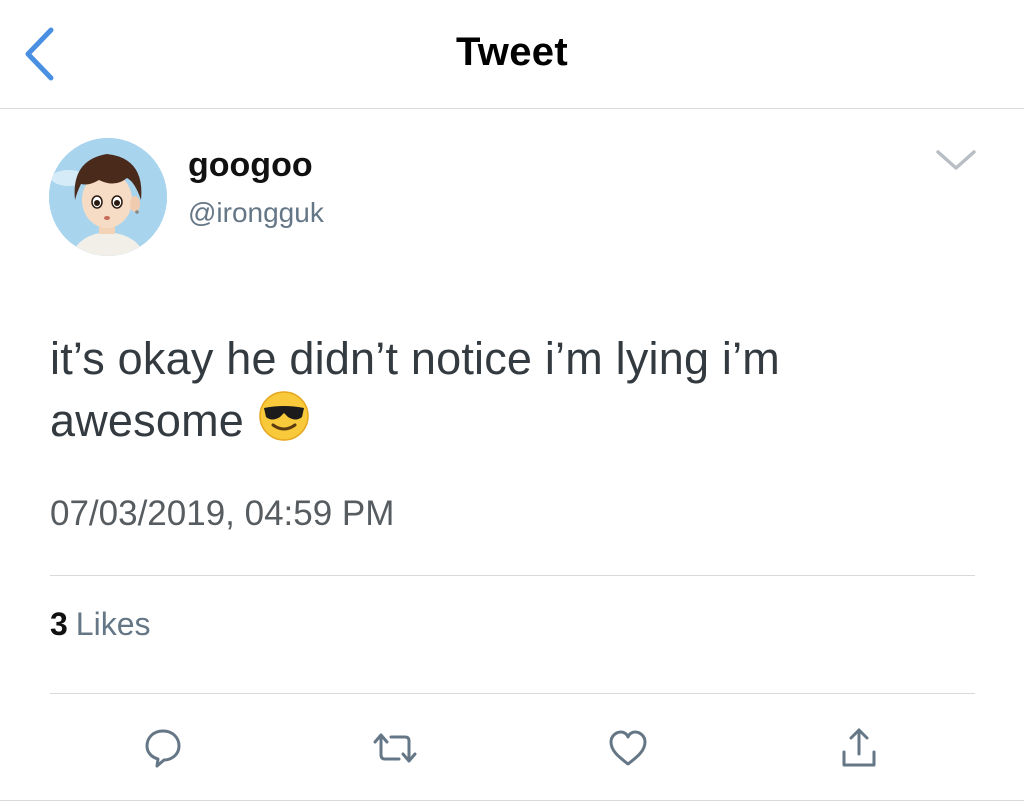  Describe the element at coordinates (113, 624) in the screenshot. I see `likes-label: Likes` at that location.